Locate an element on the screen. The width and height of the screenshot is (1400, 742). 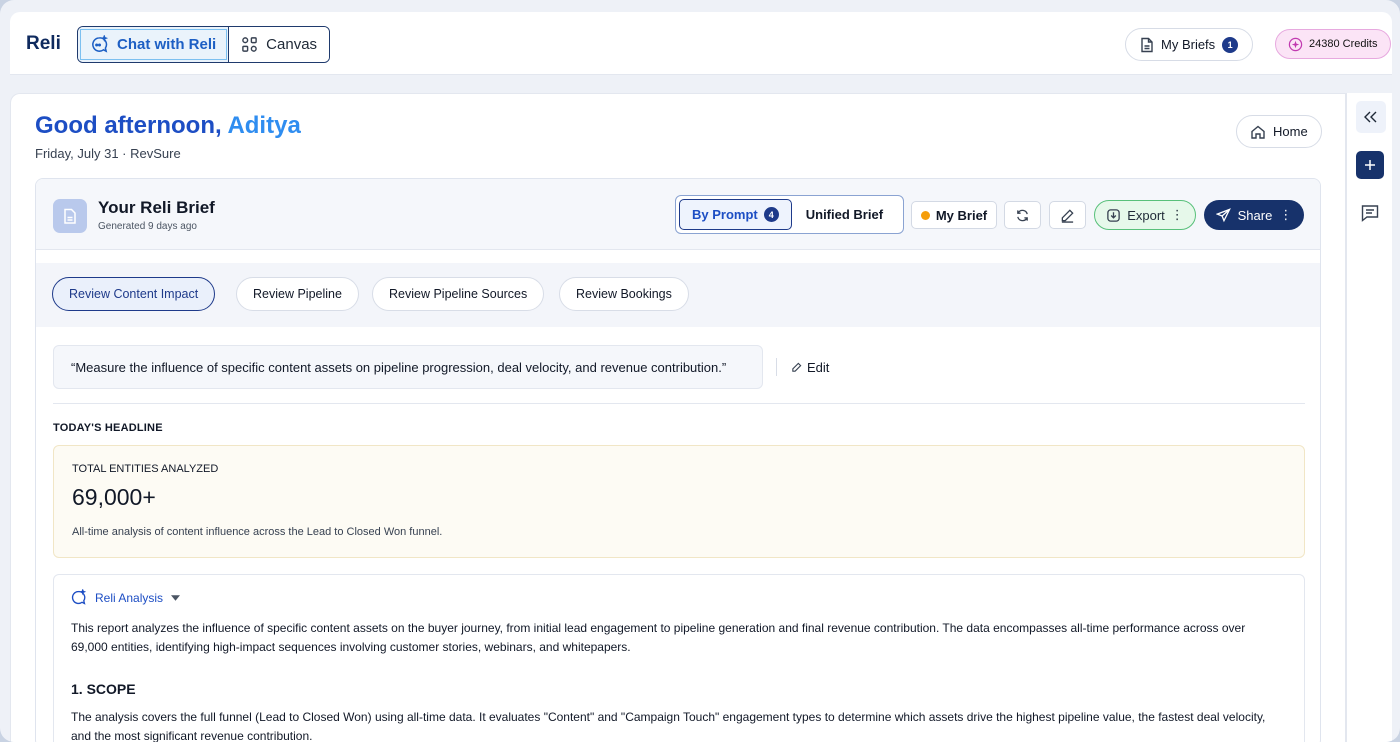
chat-with-reli-tab: Chat with Reli is located at coordinates (154, 44).